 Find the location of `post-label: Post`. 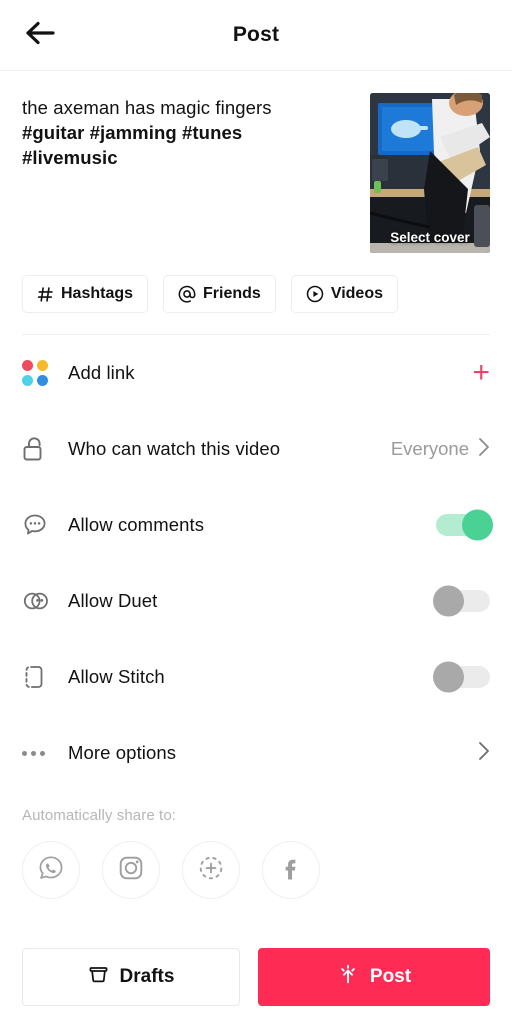

post-label: Post is located at coordinates (390, 976).